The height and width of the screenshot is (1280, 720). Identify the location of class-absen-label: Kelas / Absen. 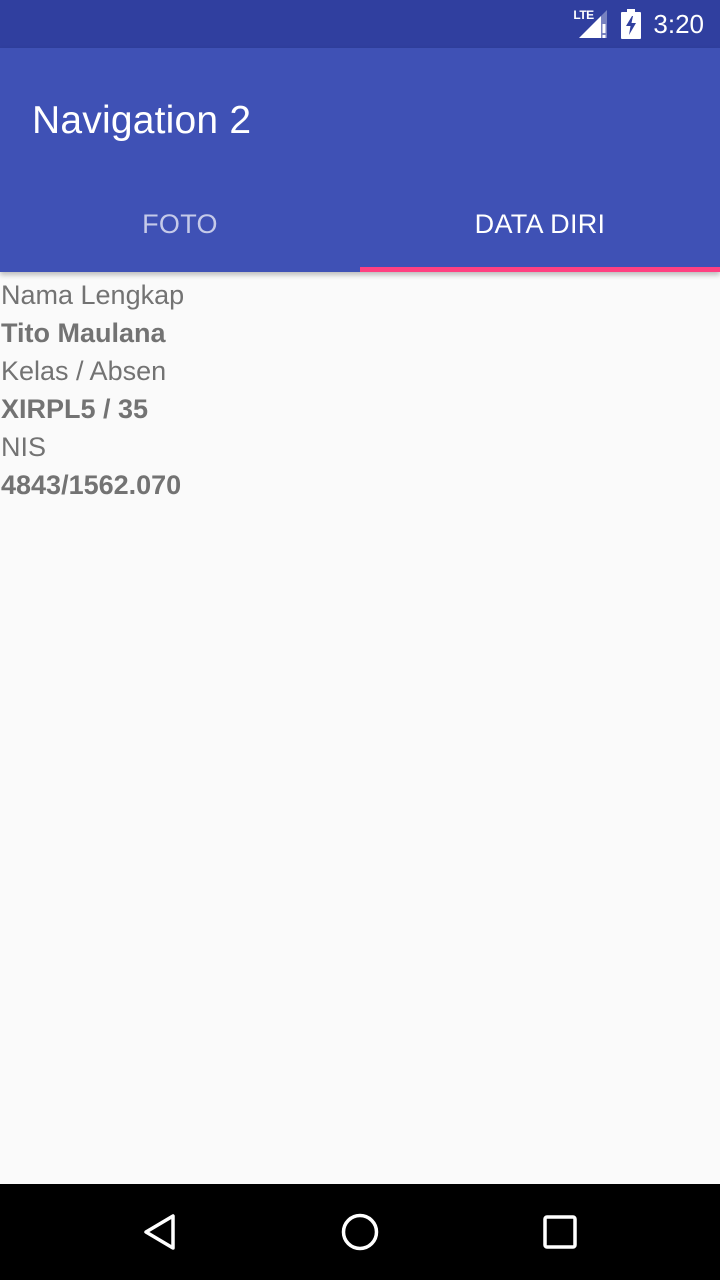
(84, 371).